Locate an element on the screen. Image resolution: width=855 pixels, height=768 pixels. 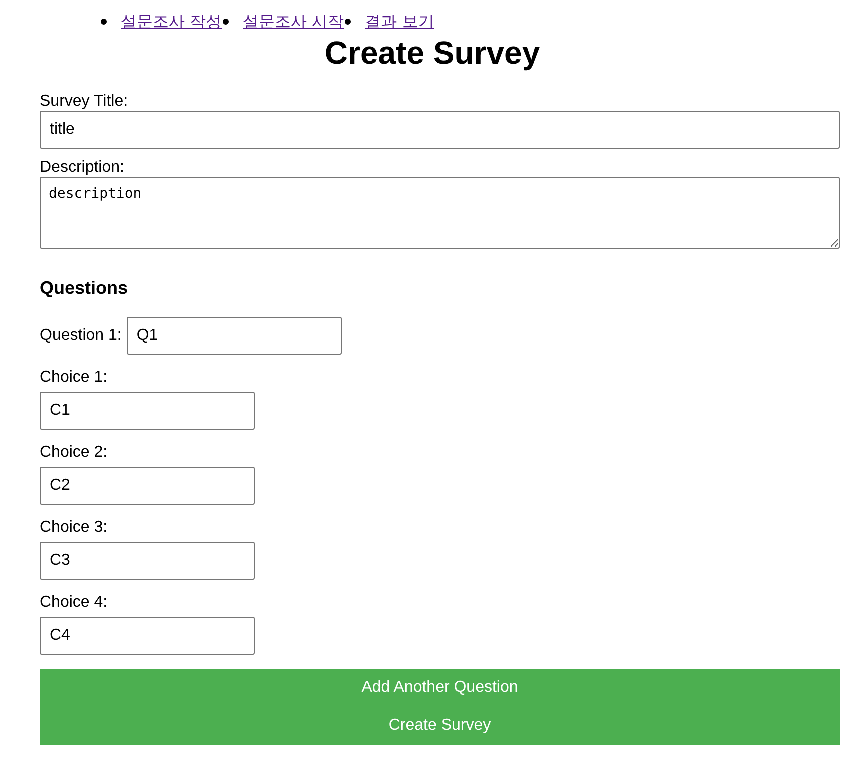
field-label: Question 1: is located at coordinates (81, 336).